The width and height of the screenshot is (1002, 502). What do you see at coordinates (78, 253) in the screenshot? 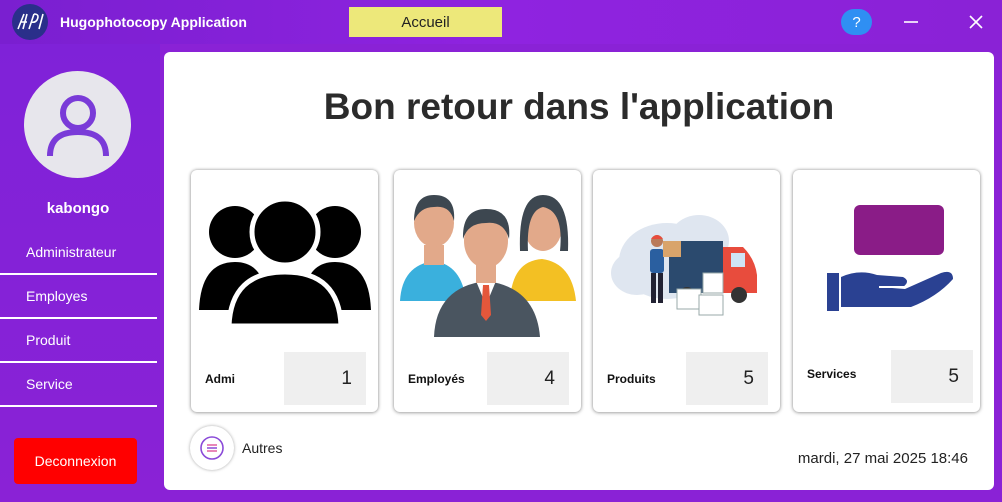
I see `sidebar-item-administrateur: Administrateur` at bounding box center [78, 253].